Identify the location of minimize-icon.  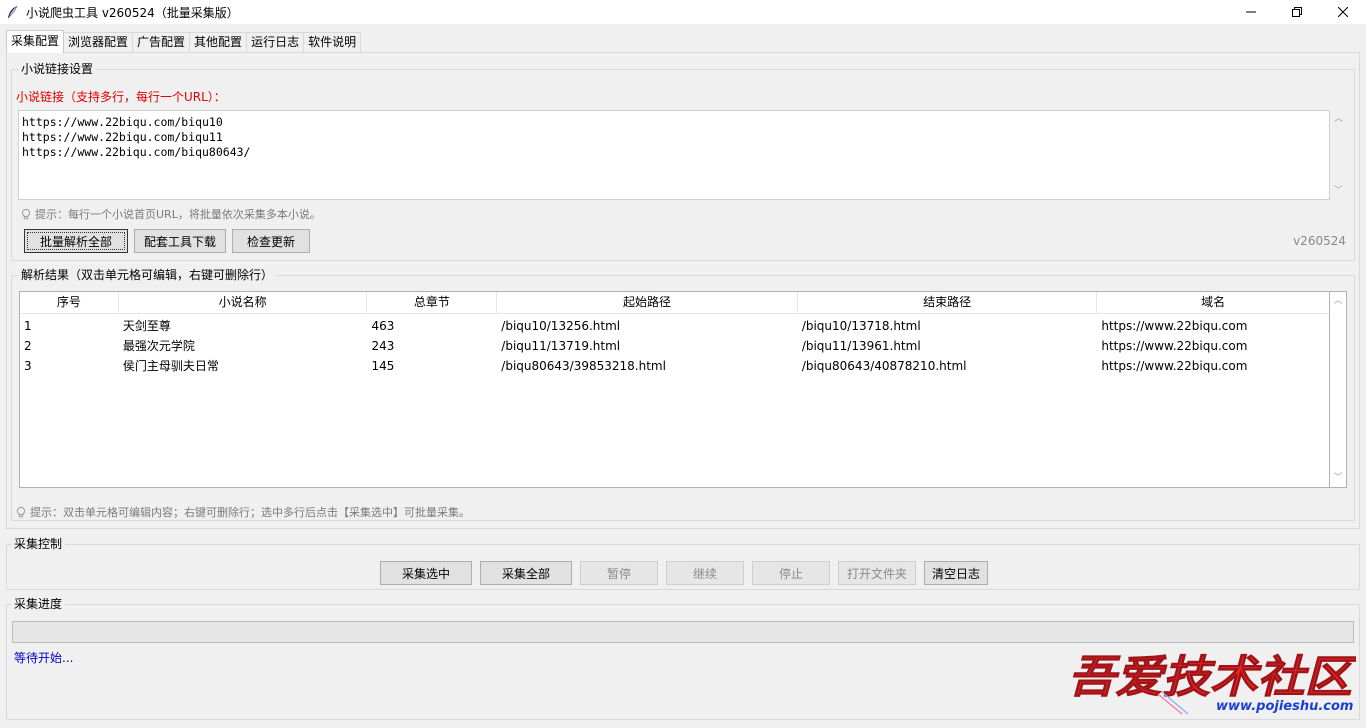
(1251, 12).